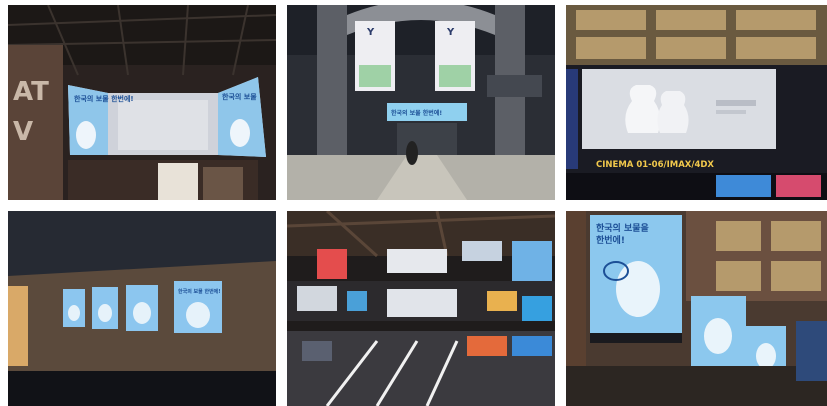  I want to click on cinema-sign-text: CINEMA 01-06/IMAX/4DX, so click(655, 165).